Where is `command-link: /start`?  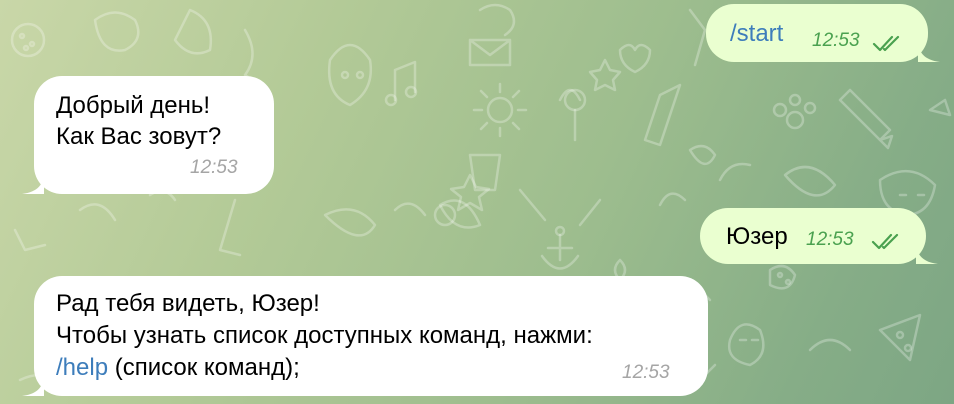 command-link: /start is located at coordinates (756, 34).